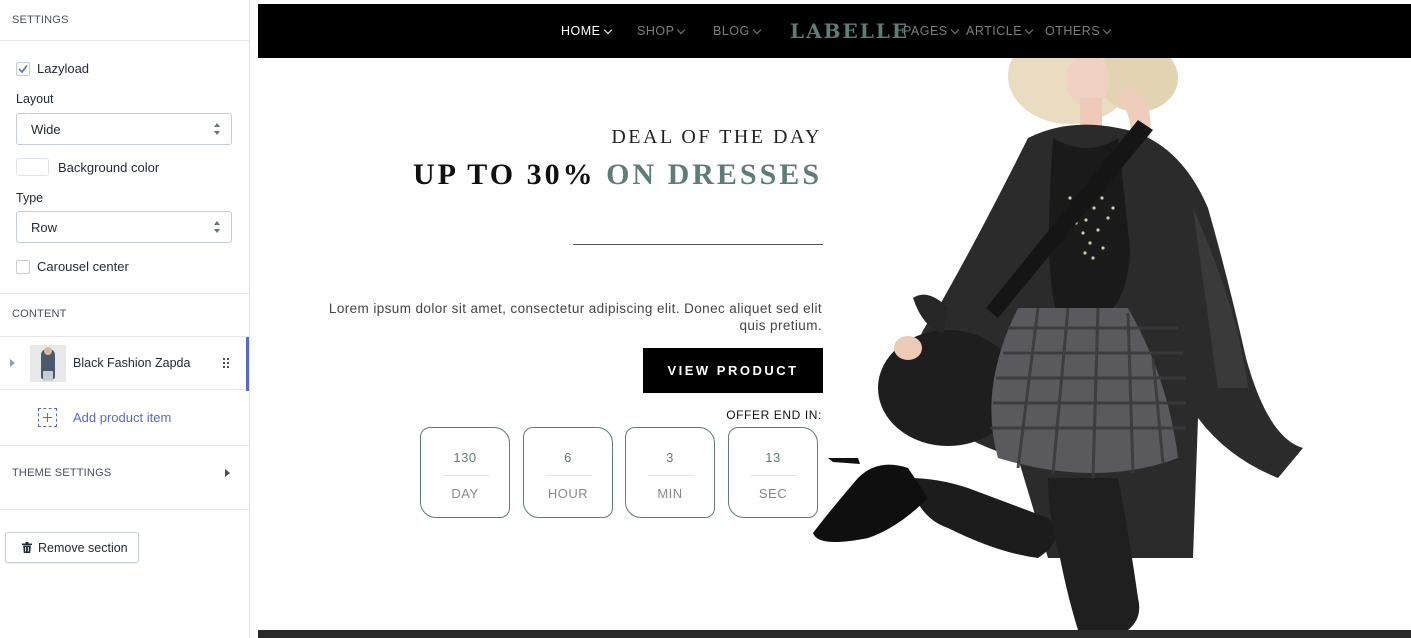 The width and height of the screenshot is (1411, 638). What do you see at coordinates (124, 129) in the screenshot?
I see `layout-select: Wide` at bounding box center [124, 129].